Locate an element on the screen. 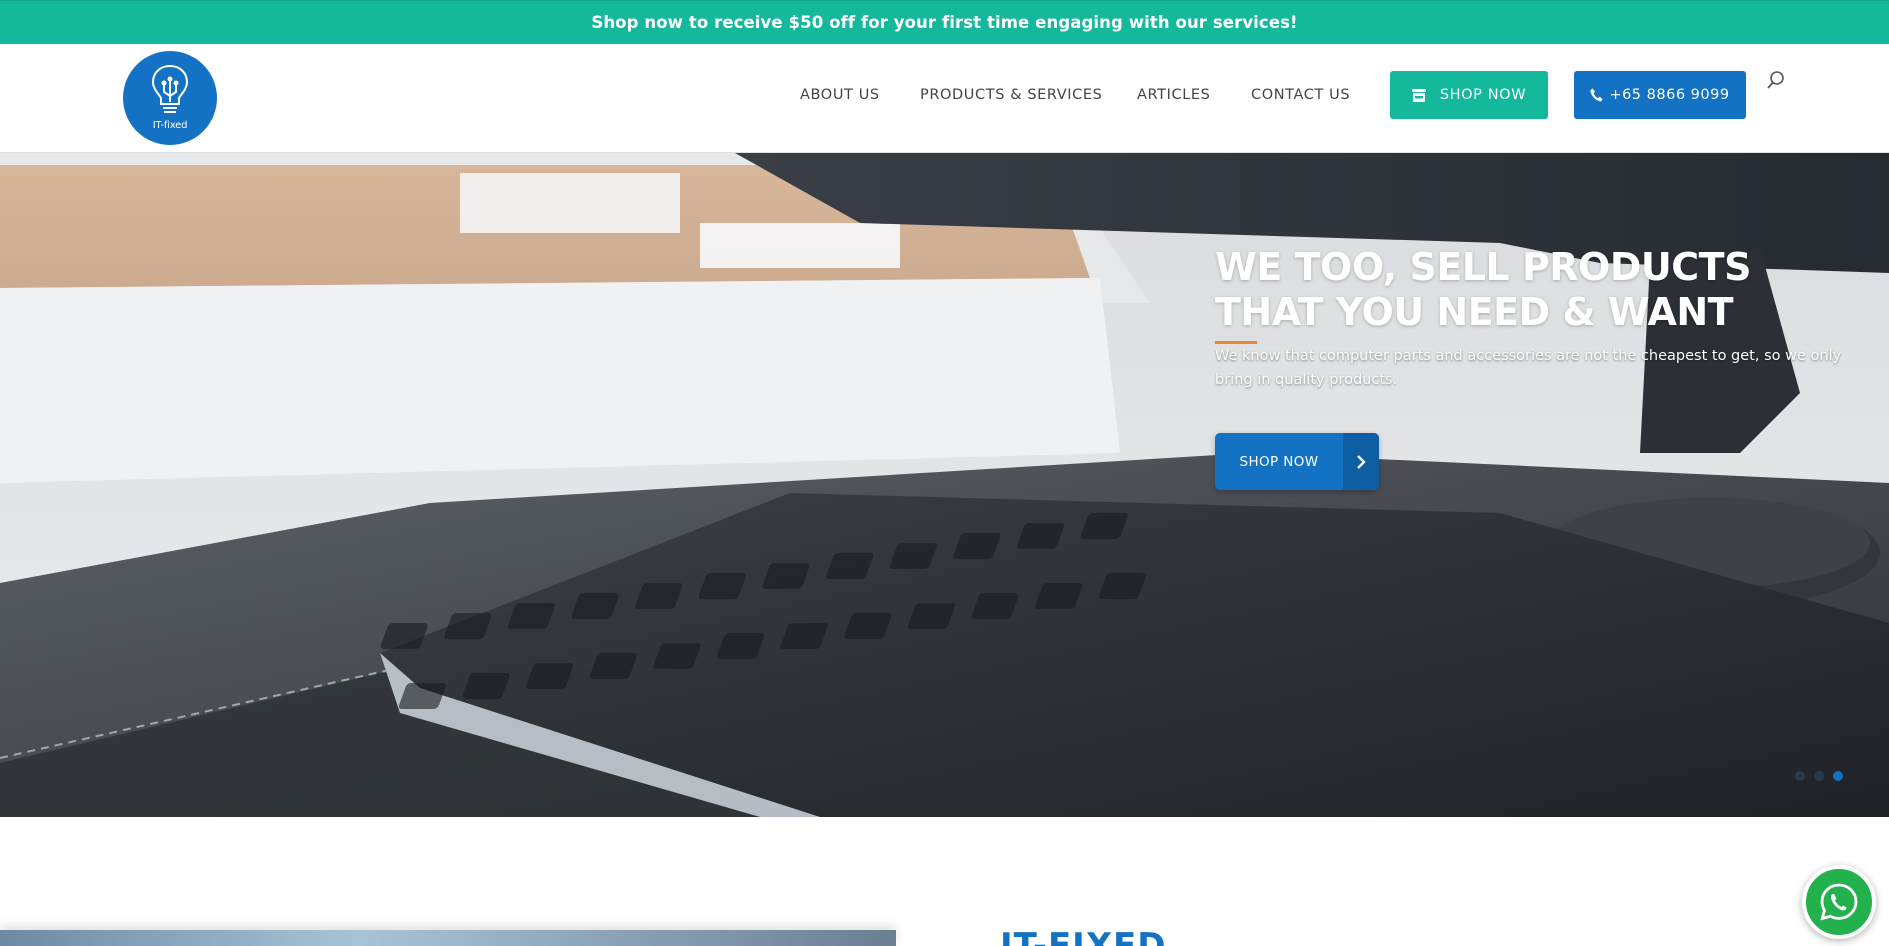  store-icon is located at coordinates (1418, 95).